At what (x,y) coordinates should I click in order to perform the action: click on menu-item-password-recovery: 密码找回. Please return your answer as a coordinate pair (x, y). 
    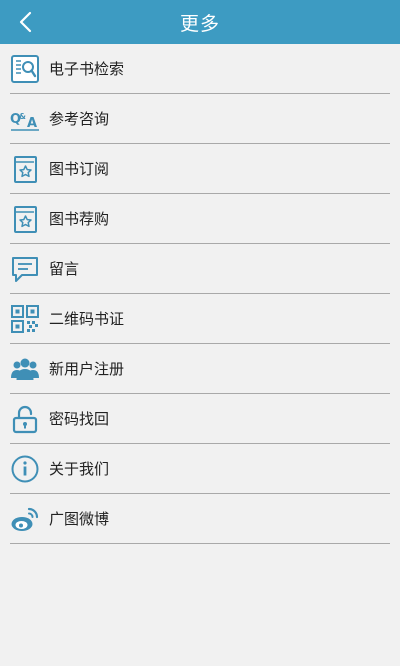
    Looking at the image, I should click on (200, 419).